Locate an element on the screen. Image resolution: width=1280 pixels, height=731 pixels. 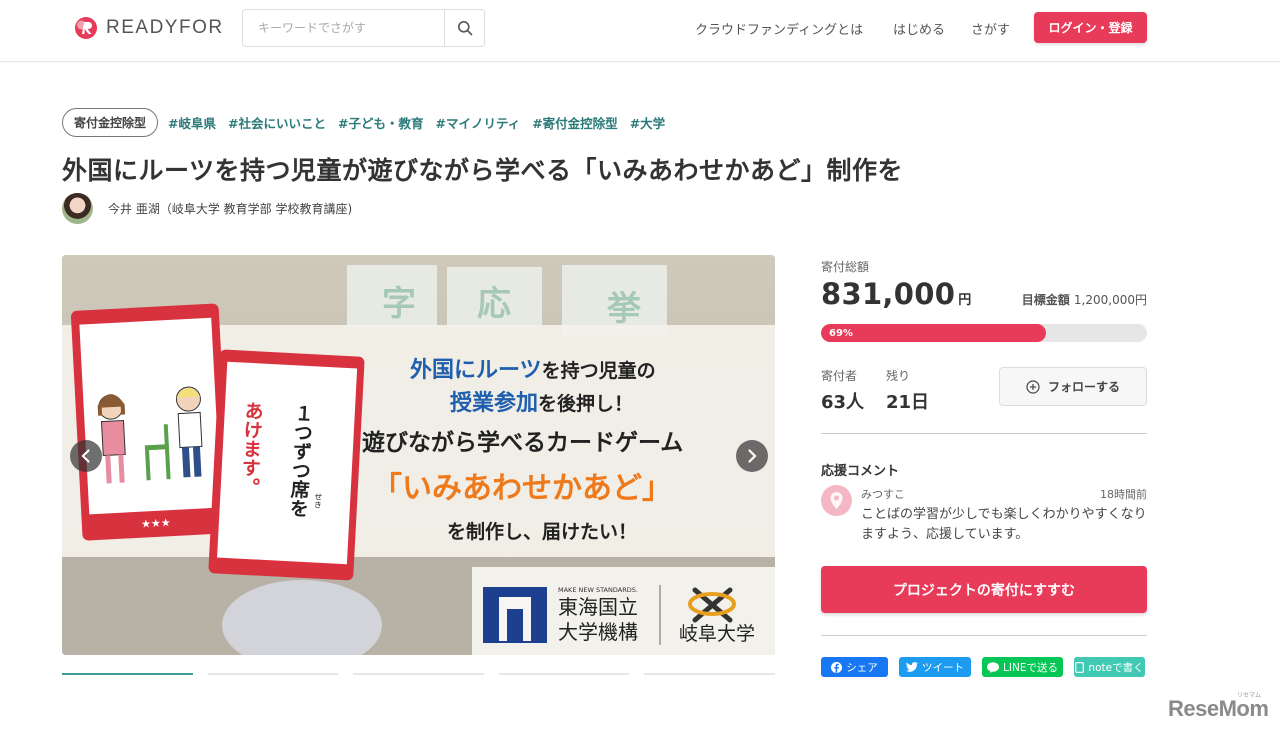
nav-about-crowdfunding: クラウドファンディングとは is located at coordinates (779, 28).